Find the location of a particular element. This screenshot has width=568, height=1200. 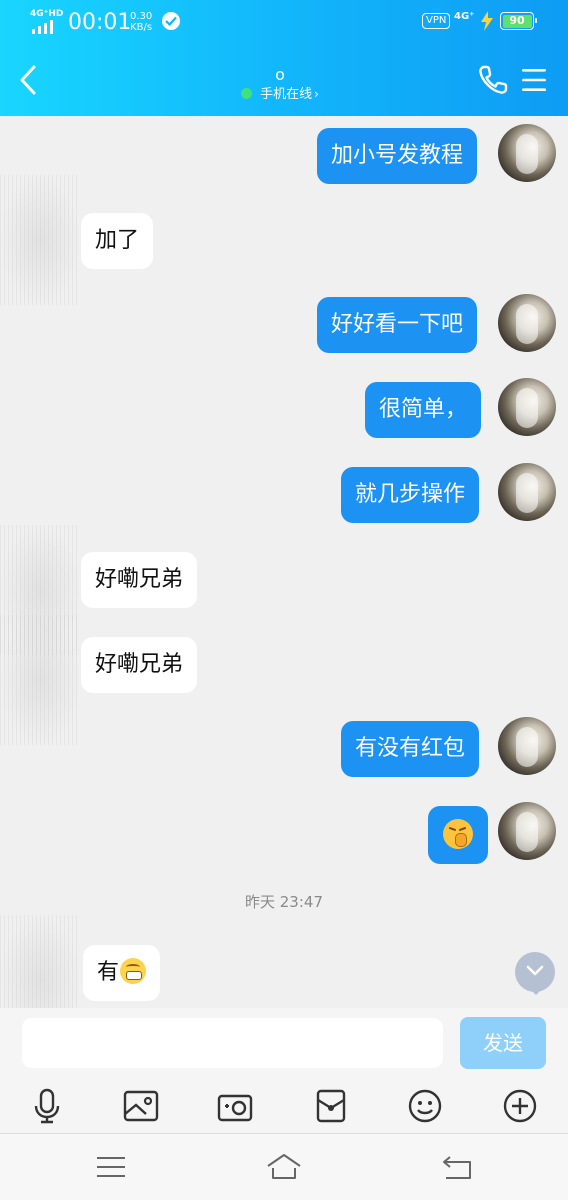

outgoing-message: 好好看一下吧 is located at coordinates (397, 325).